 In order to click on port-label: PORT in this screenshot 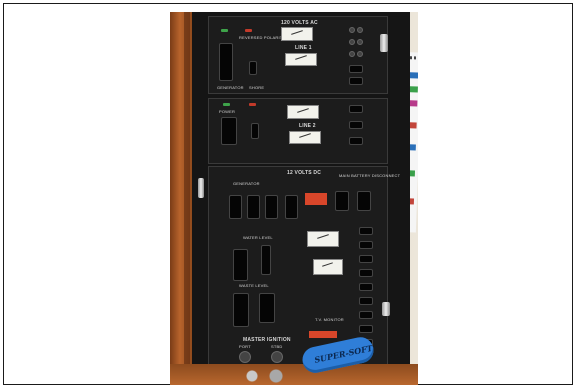, I will do `click(245, 346)`.